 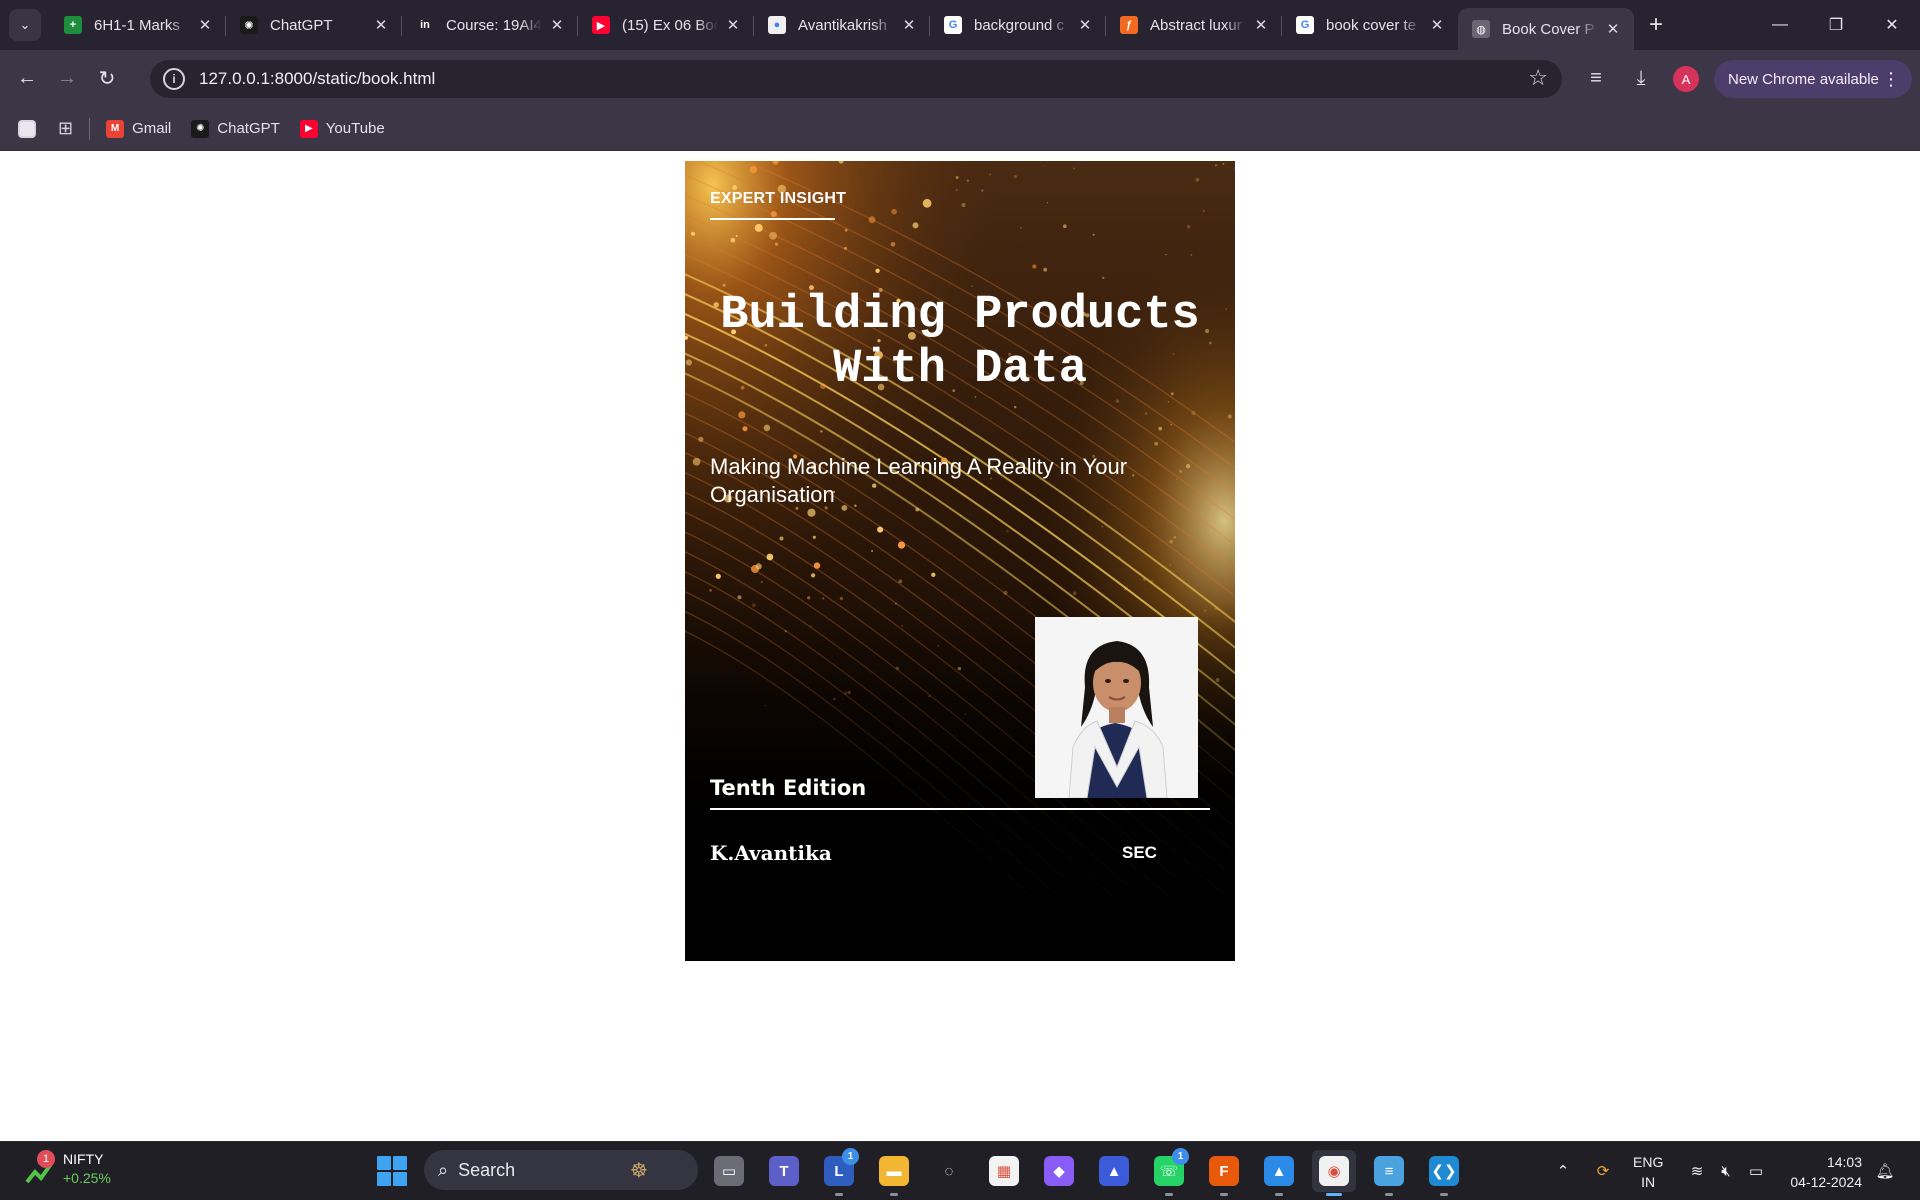 What do you see at coordinates (1059, 1171) in the screenshot?
I see `taskbar-app: ◆` at bounding box center [1059, 1171].